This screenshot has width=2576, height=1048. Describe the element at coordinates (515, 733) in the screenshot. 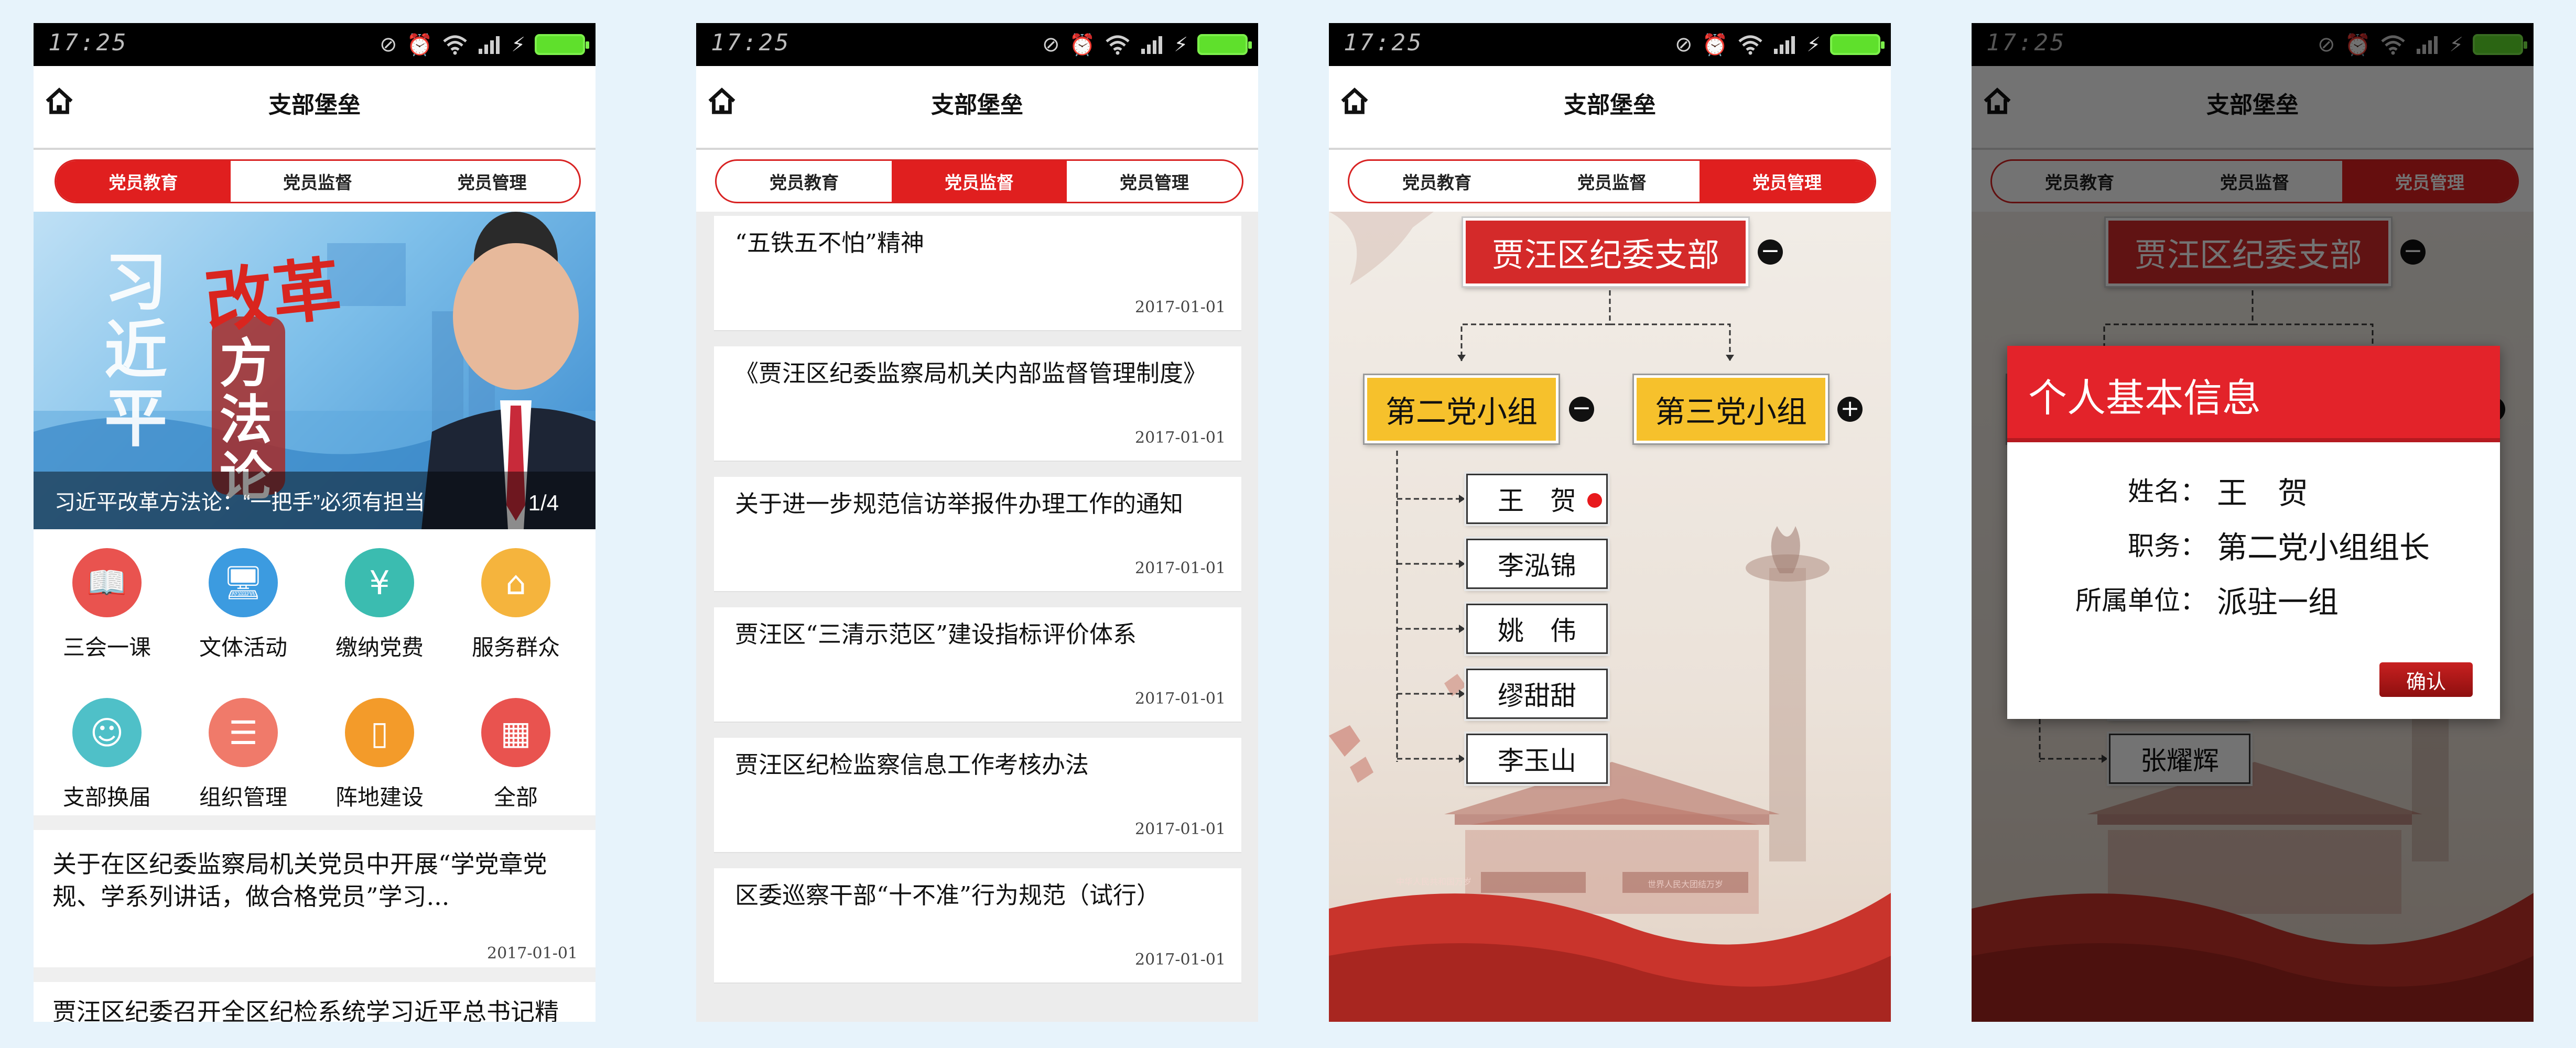

I see `grid-icon: ▦` at that location.